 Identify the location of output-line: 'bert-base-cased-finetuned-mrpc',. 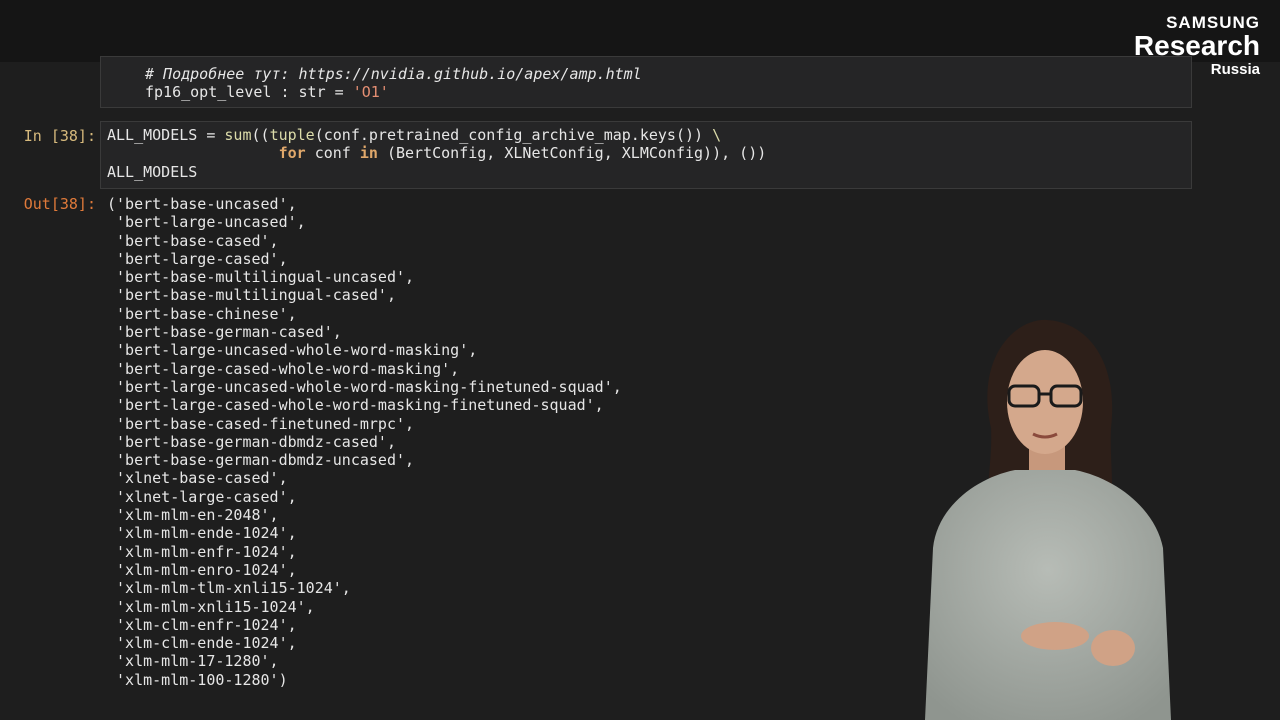
(261, 423).